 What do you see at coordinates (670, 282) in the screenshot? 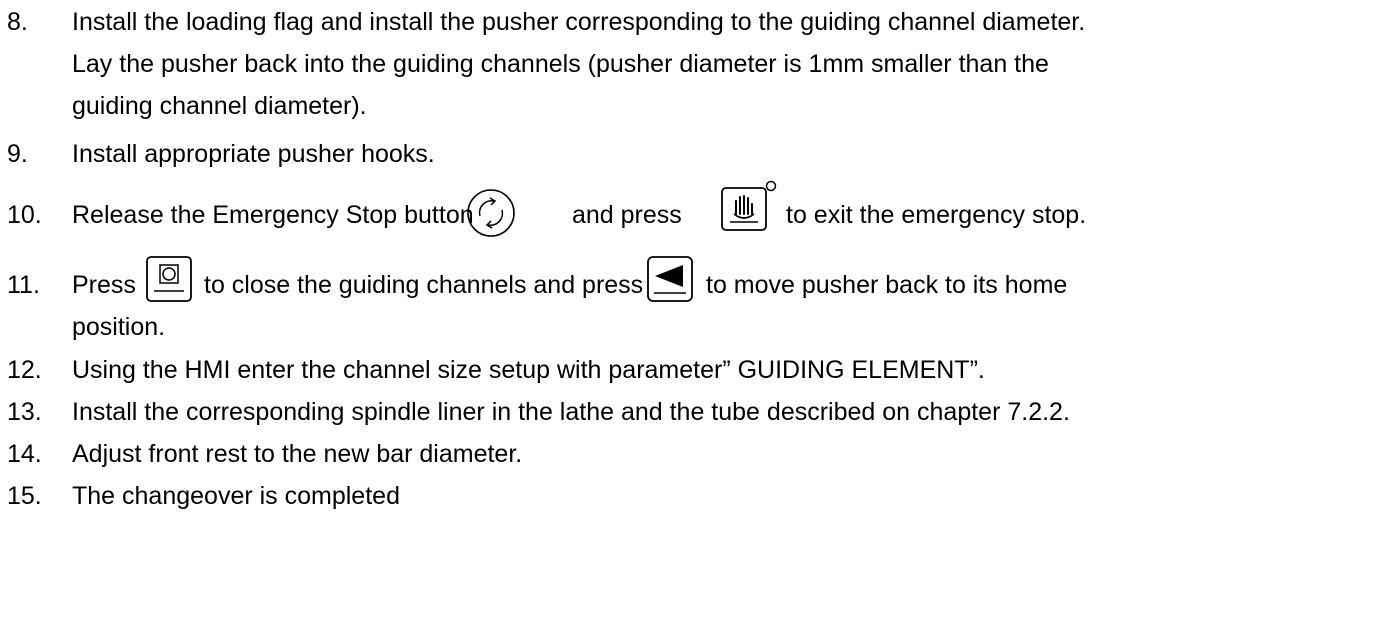
I see `pusher-back-arrow-icon` at bounding box center [670, 282].